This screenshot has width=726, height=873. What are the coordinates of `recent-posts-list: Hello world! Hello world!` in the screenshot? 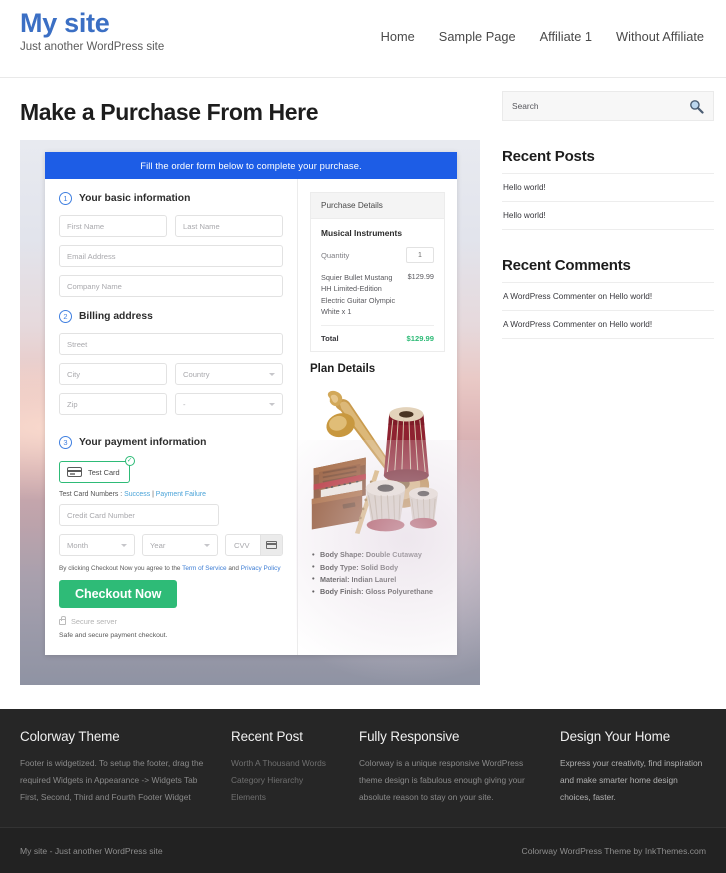 It's located at (608, 201).